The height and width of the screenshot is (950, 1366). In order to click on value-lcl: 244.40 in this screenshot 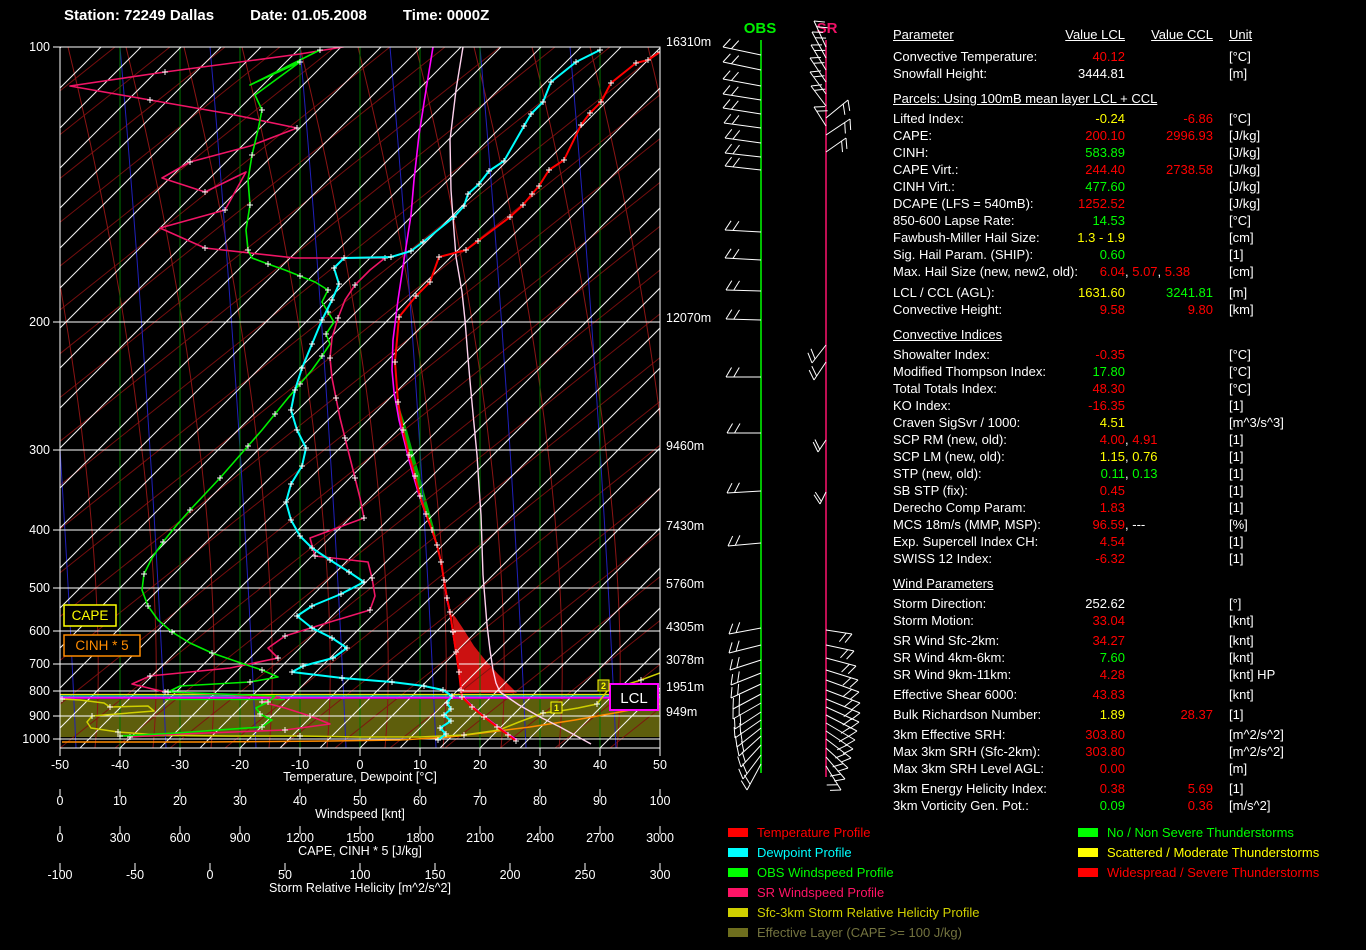, I will do `click(1105, 169)`.